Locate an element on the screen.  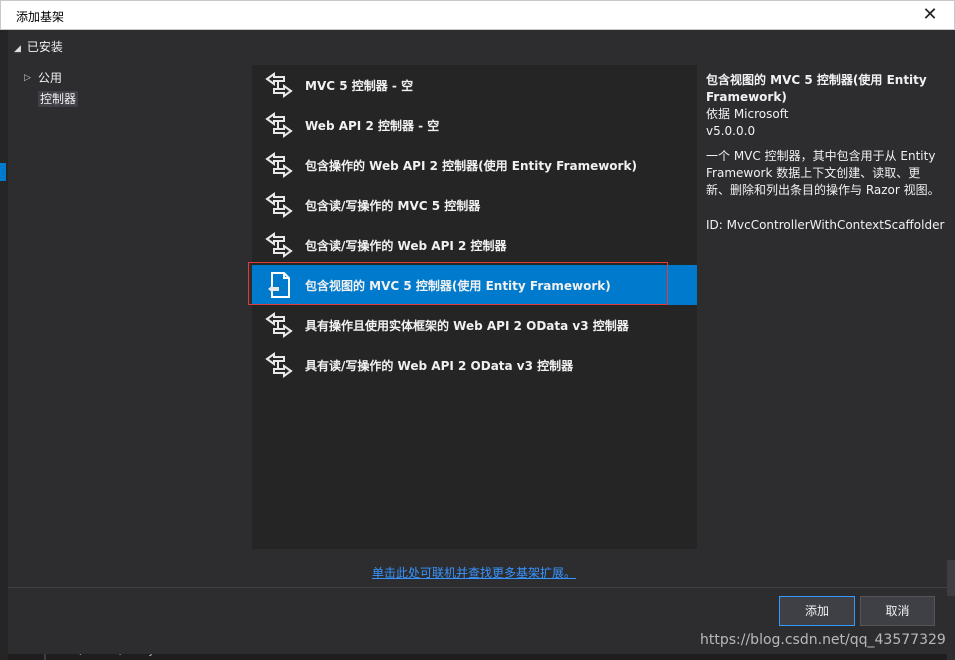
collapse-triangle-icon: ◢ is located at coordinates (17, 49).